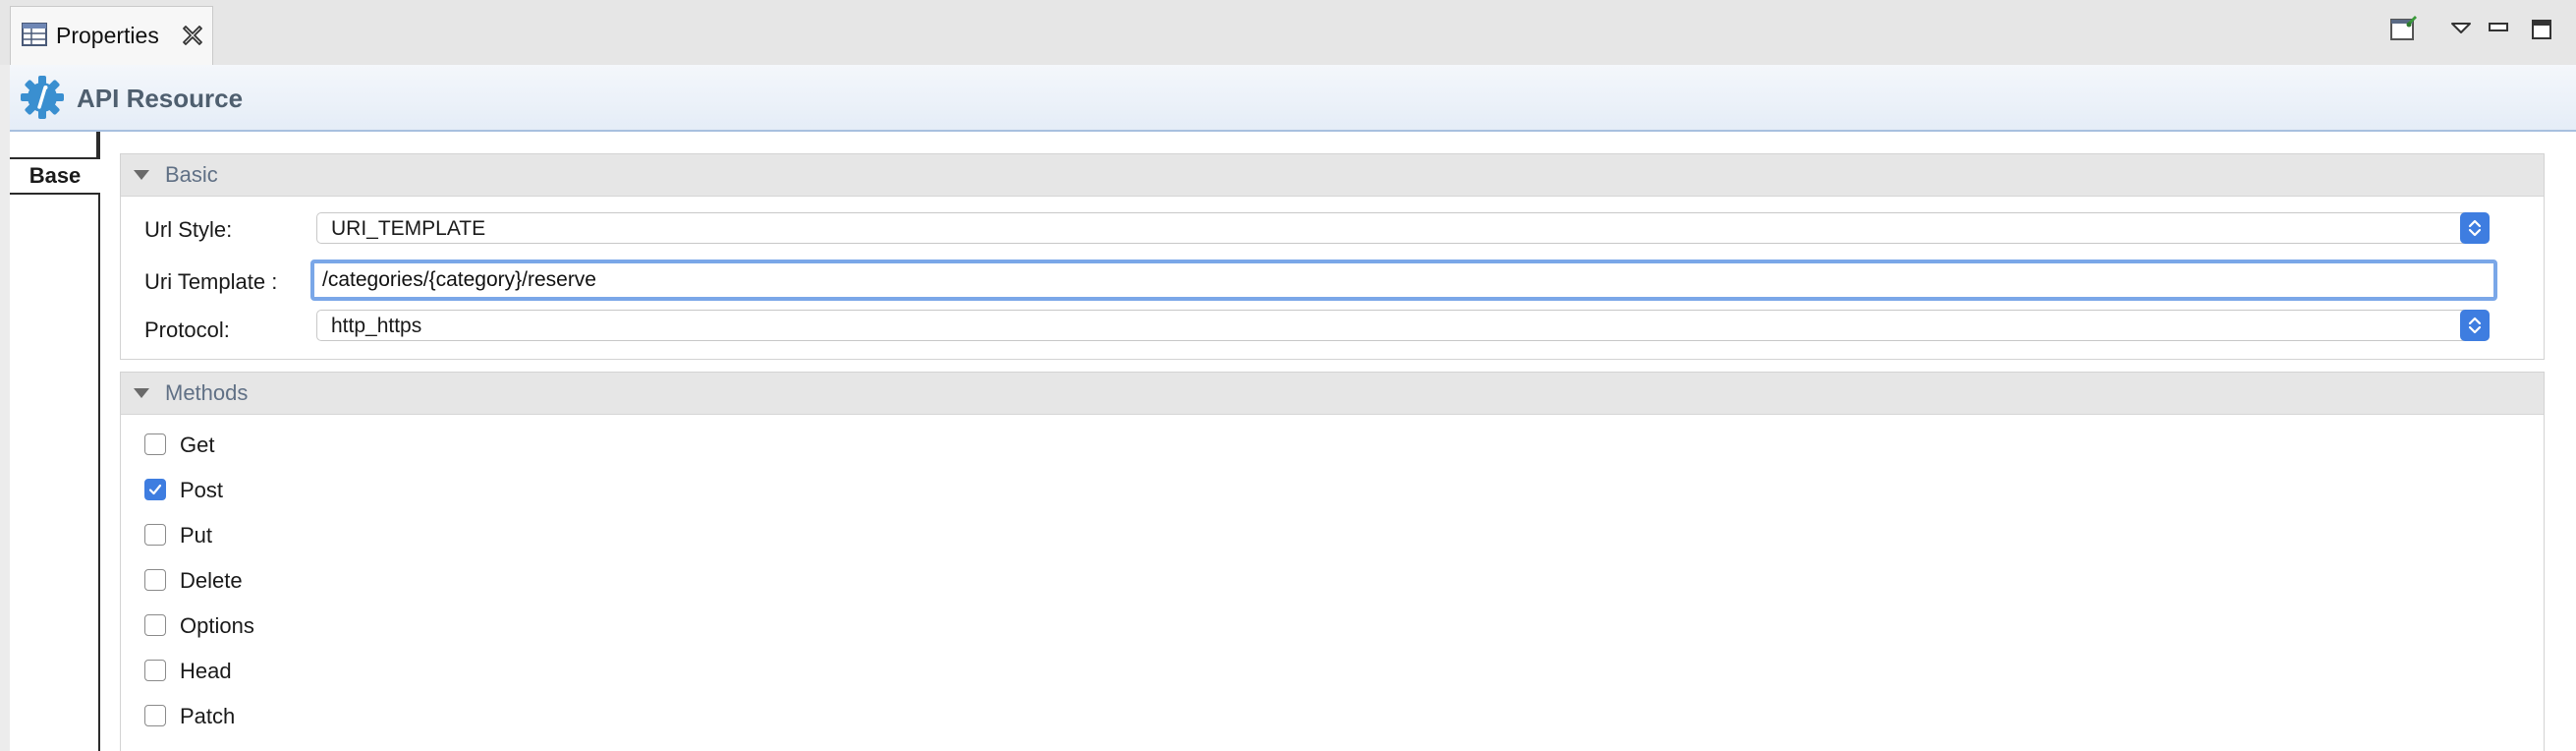 The width and height of the screenshot is (2576, 751). What do you see at coordinates (197, 445) in the screenshot?
I see `method-label: Get` at bounding box center [197, 445].